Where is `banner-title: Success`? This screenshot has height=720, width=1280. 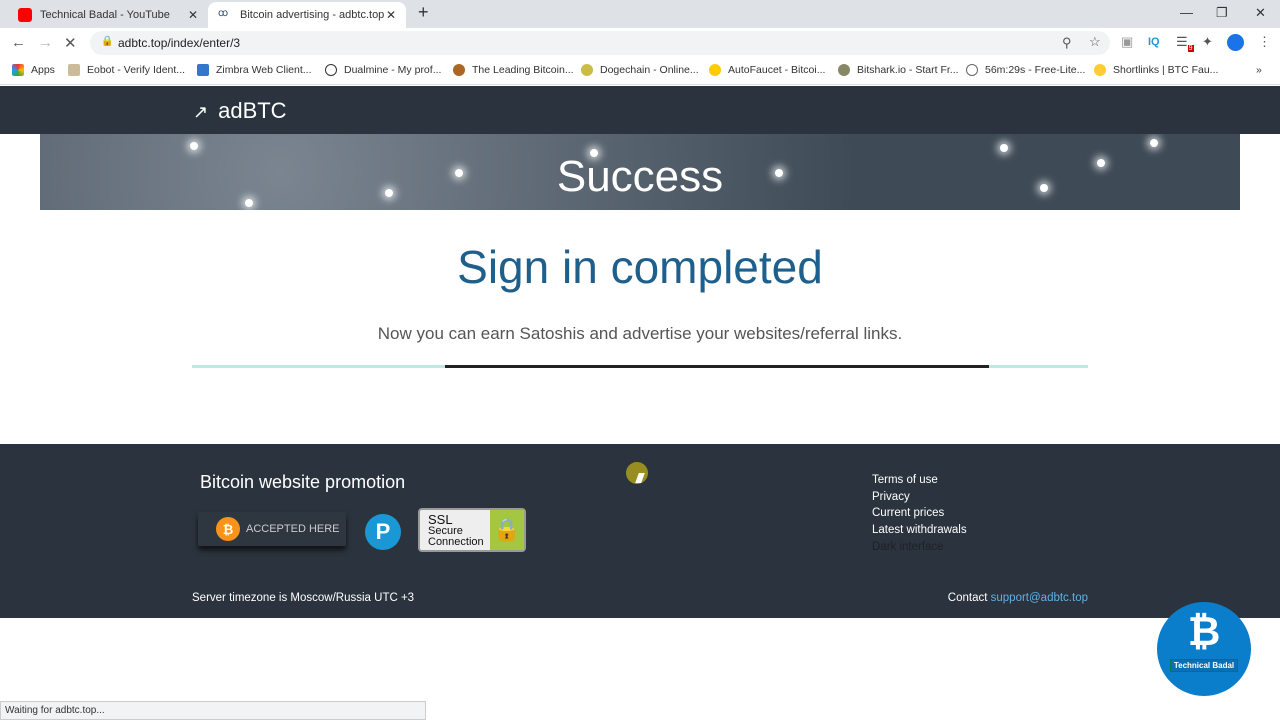 banner-title: Success is located at coordinates (640, 176).